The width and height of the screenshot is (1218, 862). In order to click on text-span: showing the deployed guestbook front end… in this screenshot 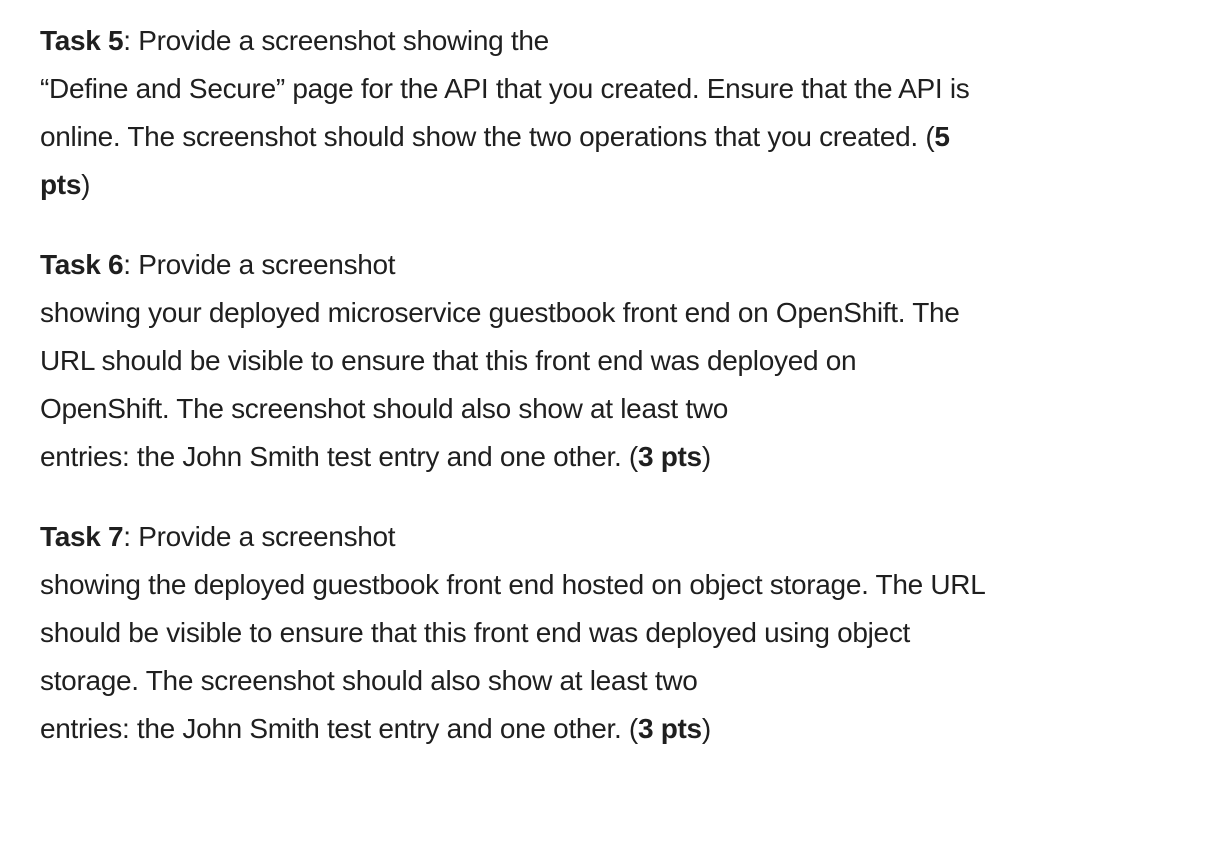, I will do `click(513, 584)`.